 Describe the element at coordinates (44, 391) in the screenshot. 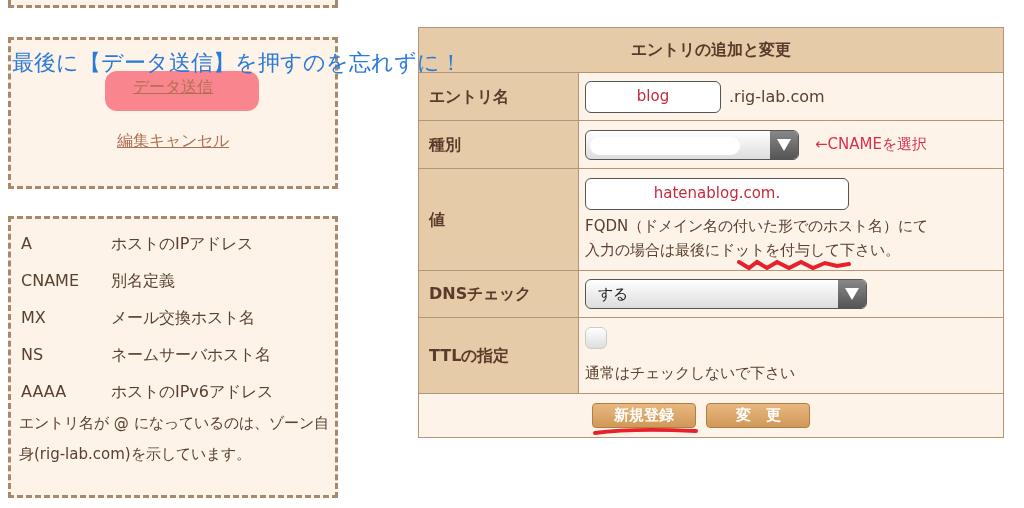

I see `record-type: AAAA` at that location.